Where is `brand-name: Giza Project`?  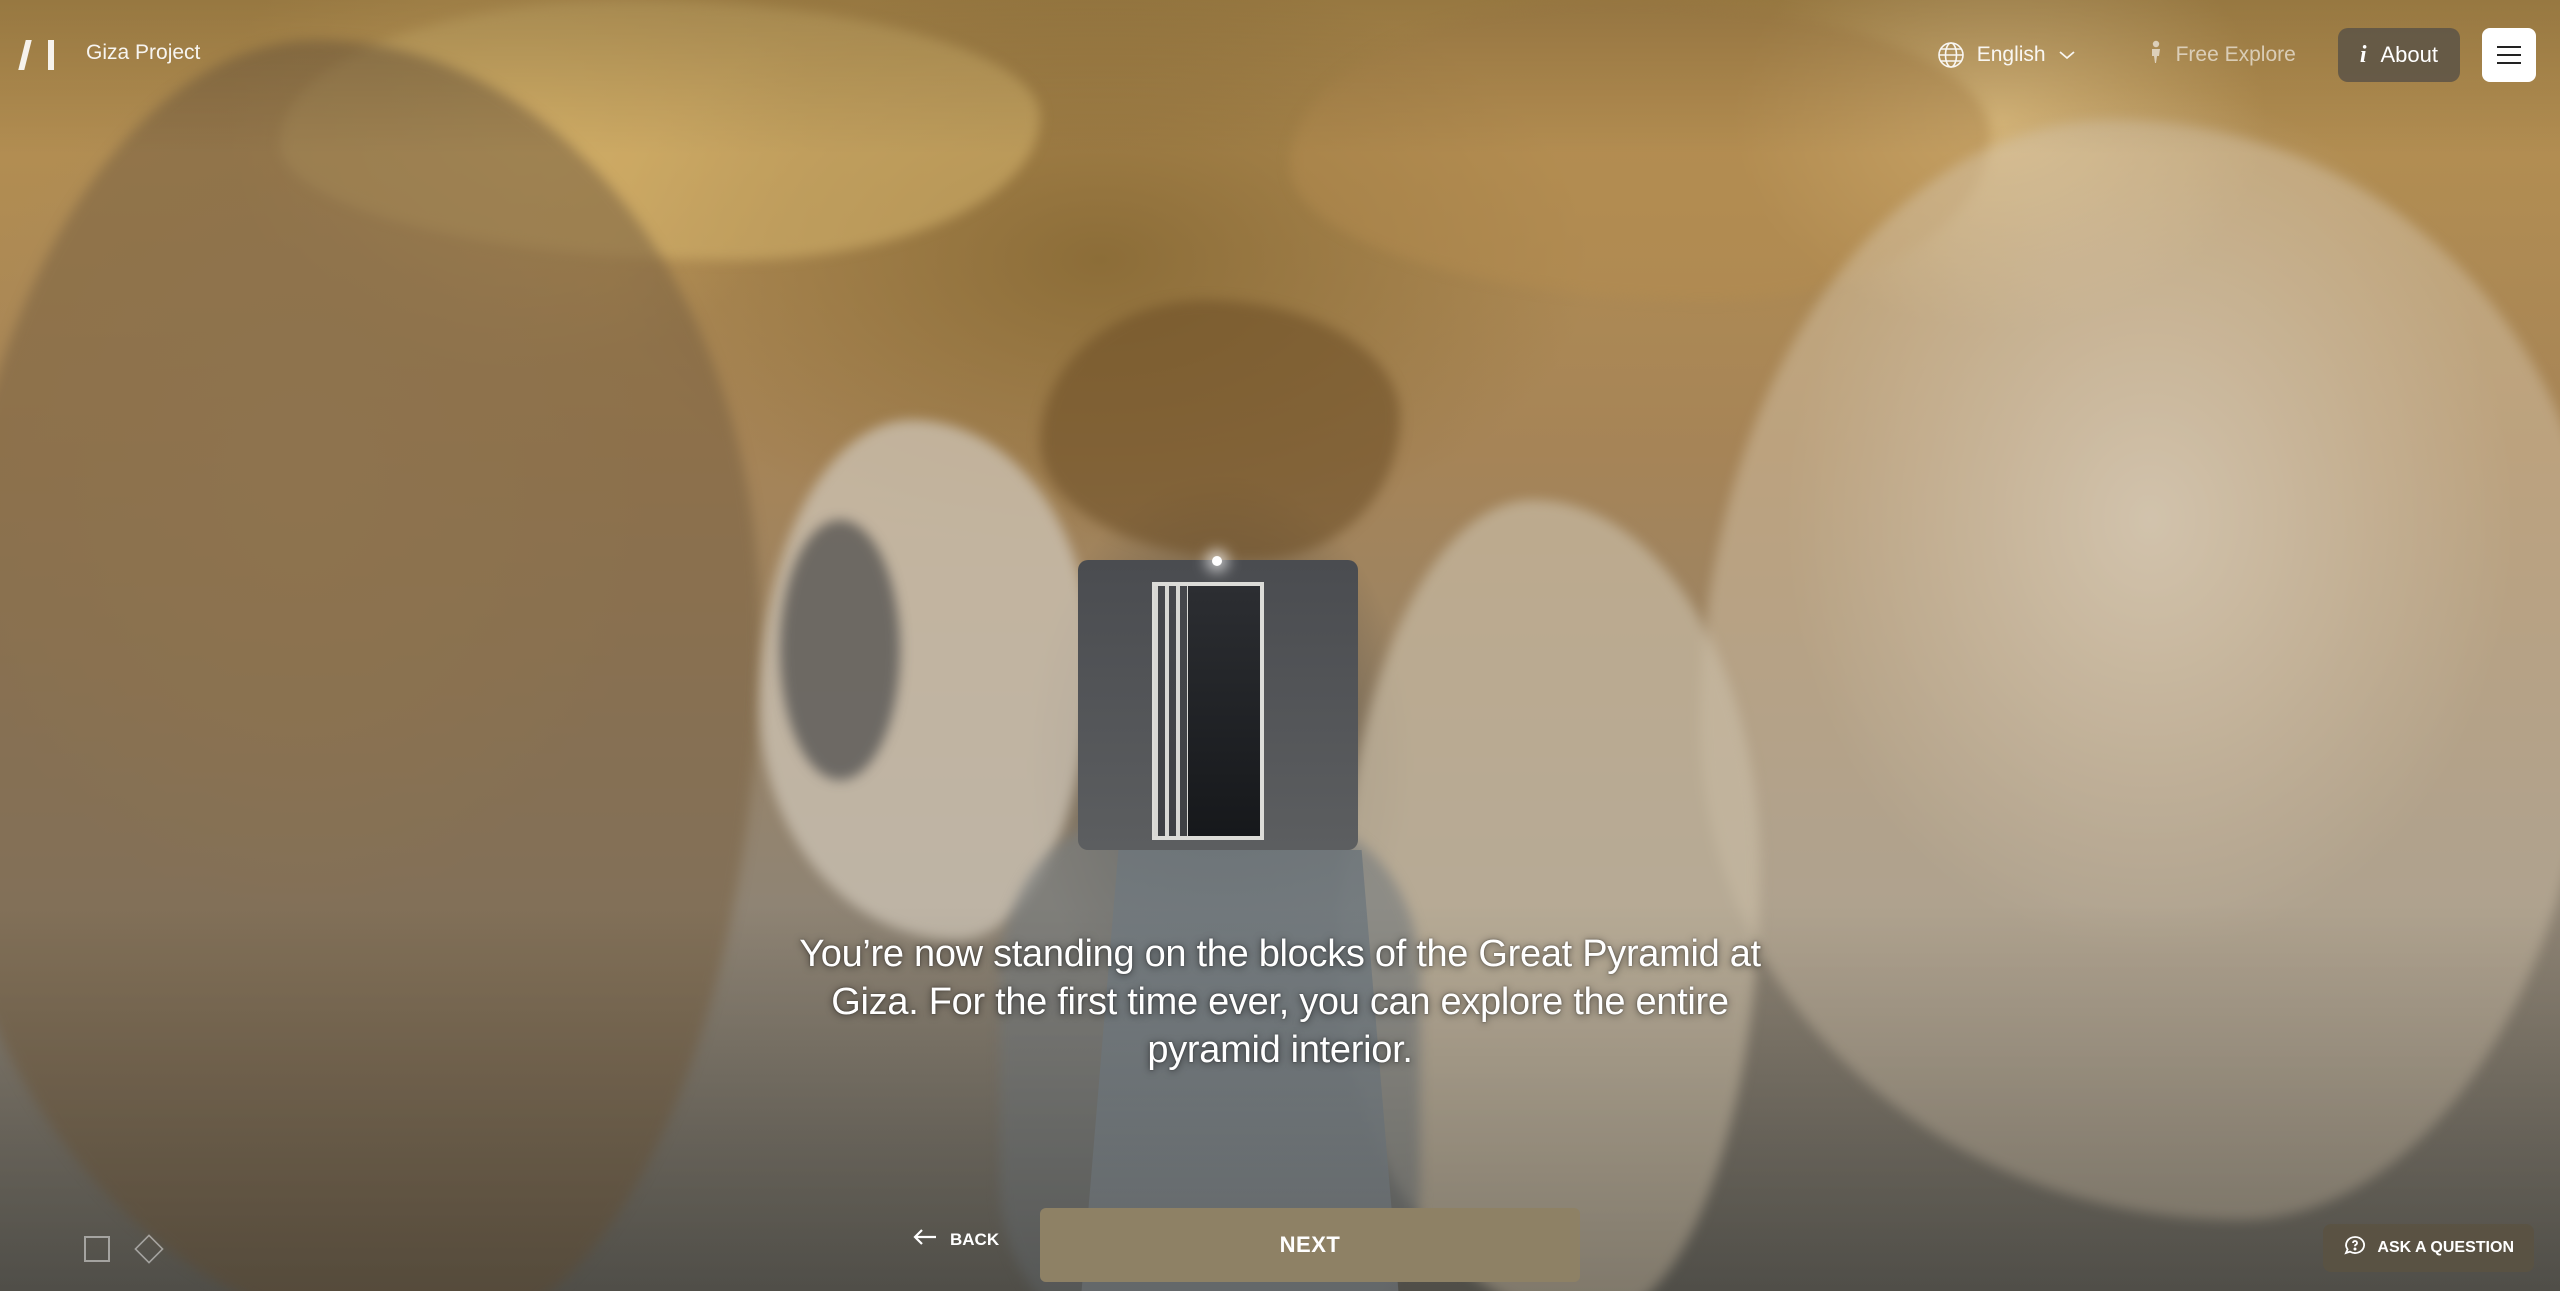
brand-name: Giza Project is located at coordinates (143, 52).